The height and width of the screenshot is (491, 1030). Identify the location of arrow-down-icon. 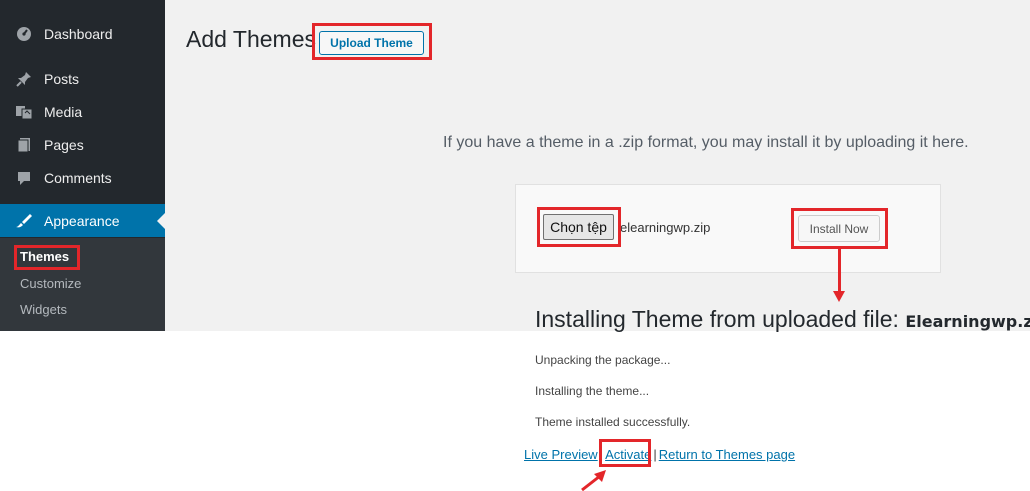
(839, 296).